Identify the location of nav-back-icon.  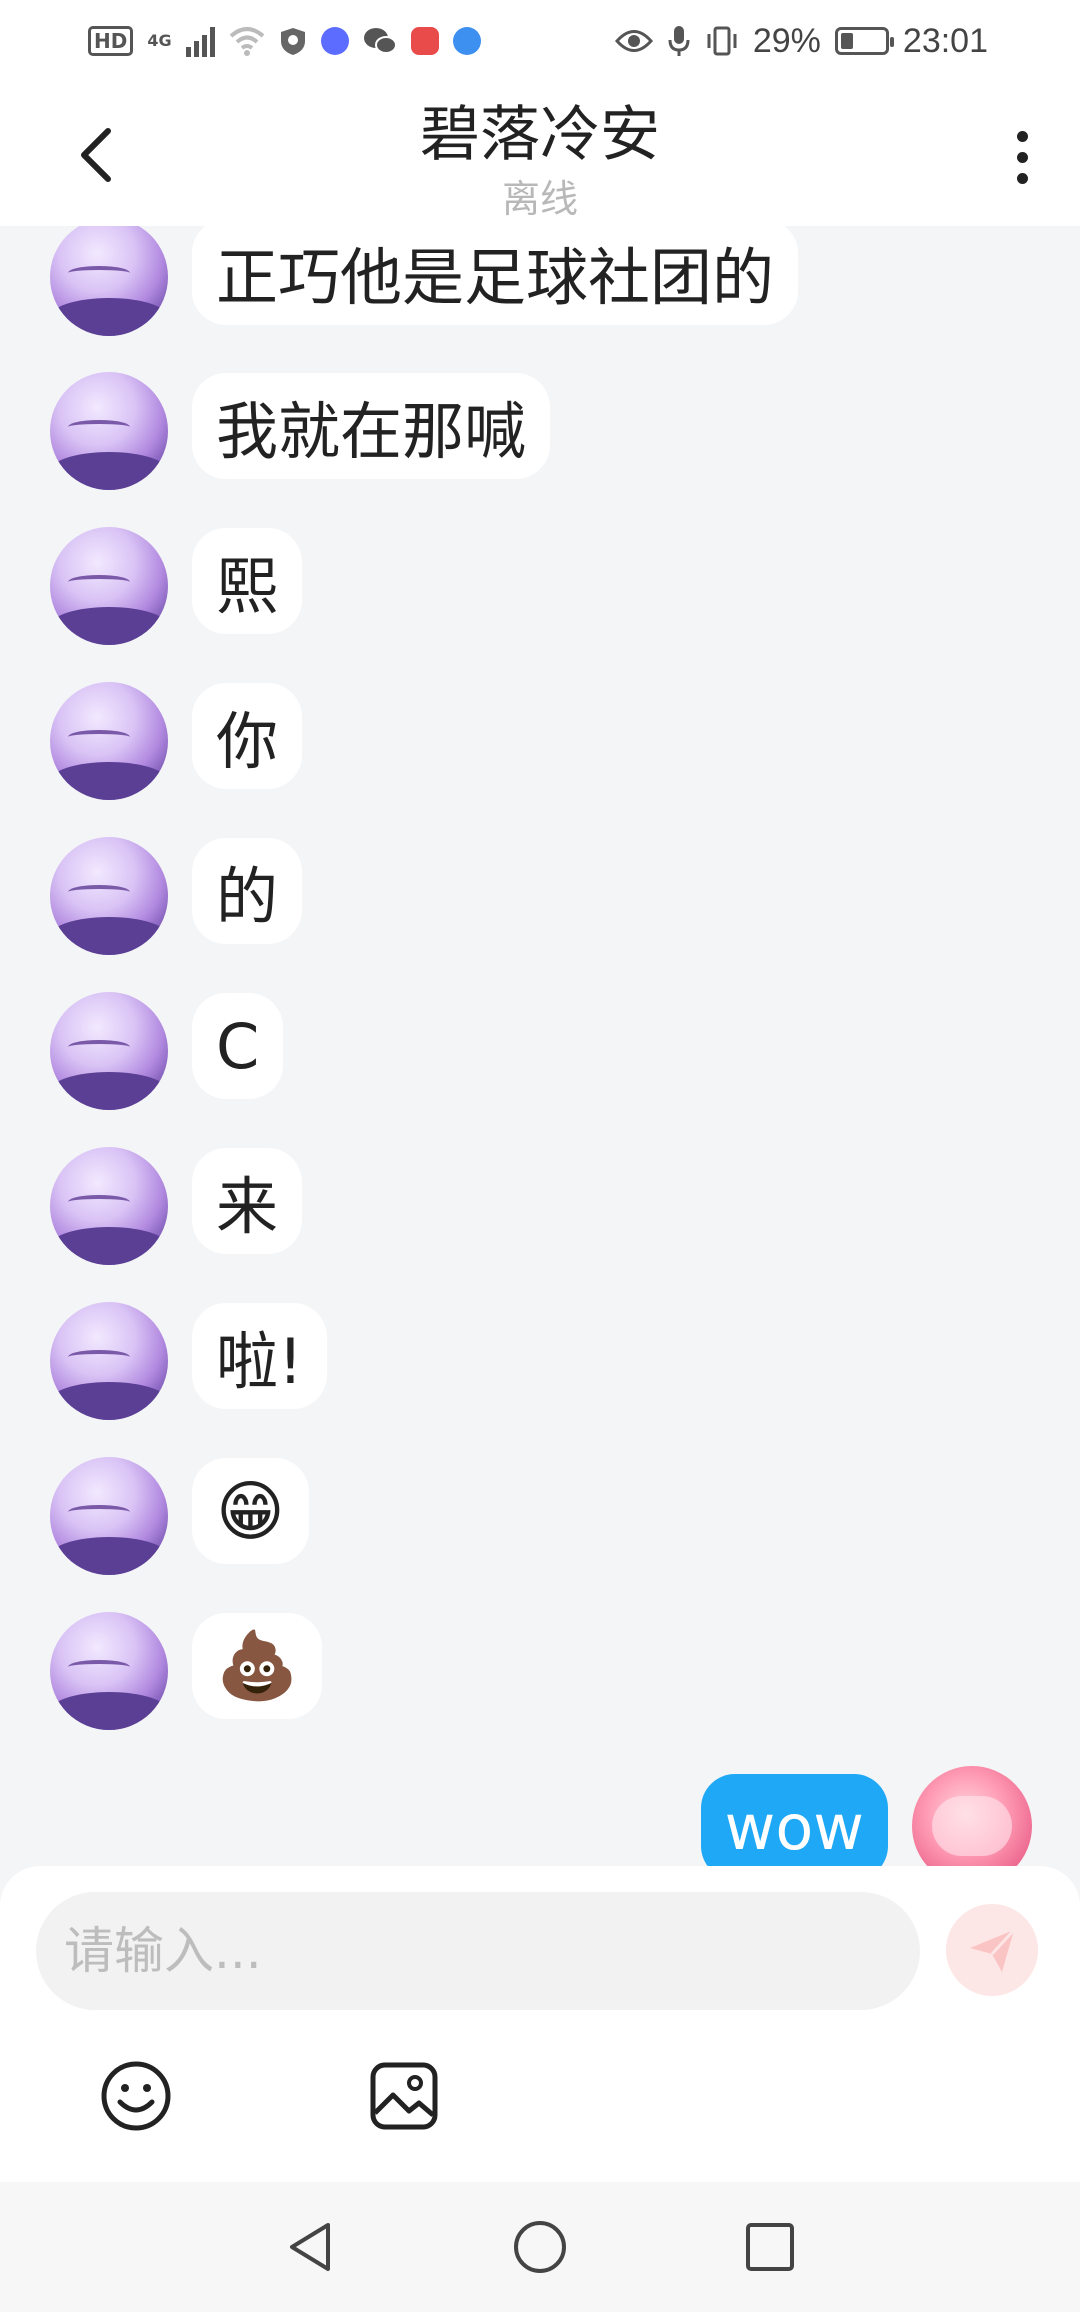
(310, 2247).